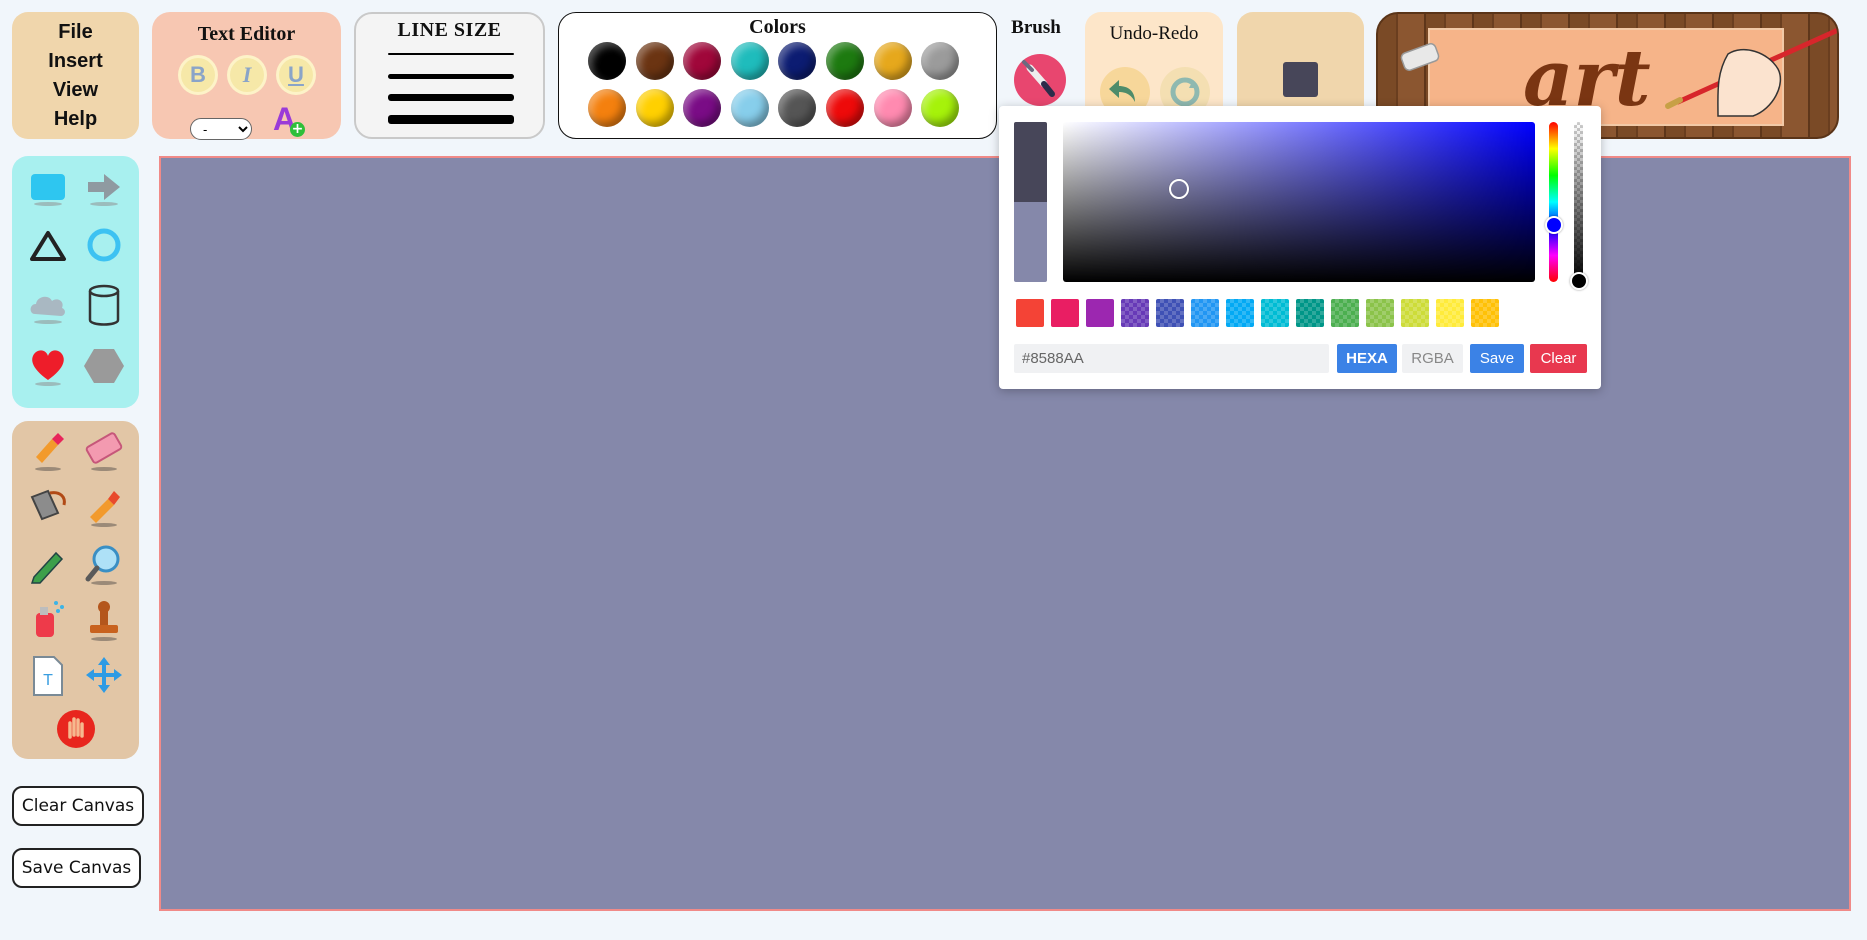 This screenshot has width=1867, height=940. Describe the element at coordinates (48, 680) in the screenshot. I see `svg-text: T` at that location.